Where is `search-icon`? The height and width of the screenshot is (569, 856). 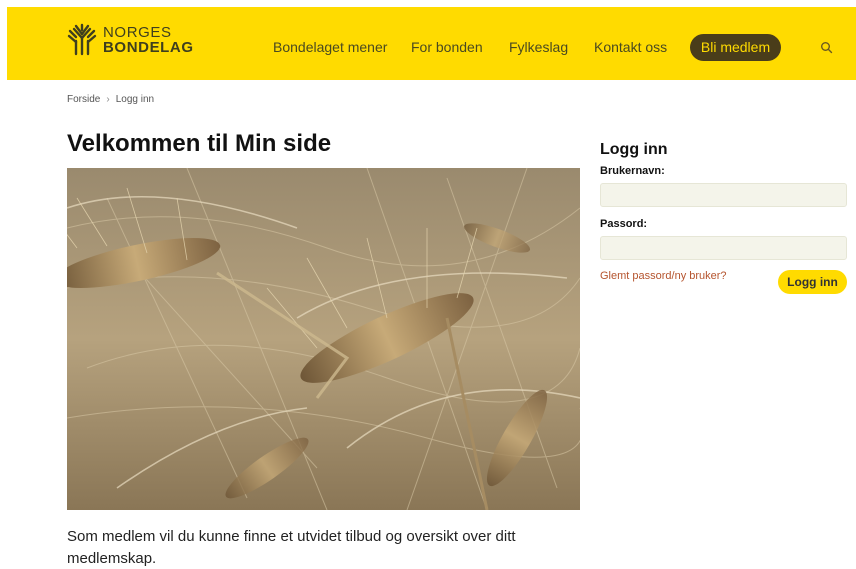
search-icon is located at coordinates (827, 48).